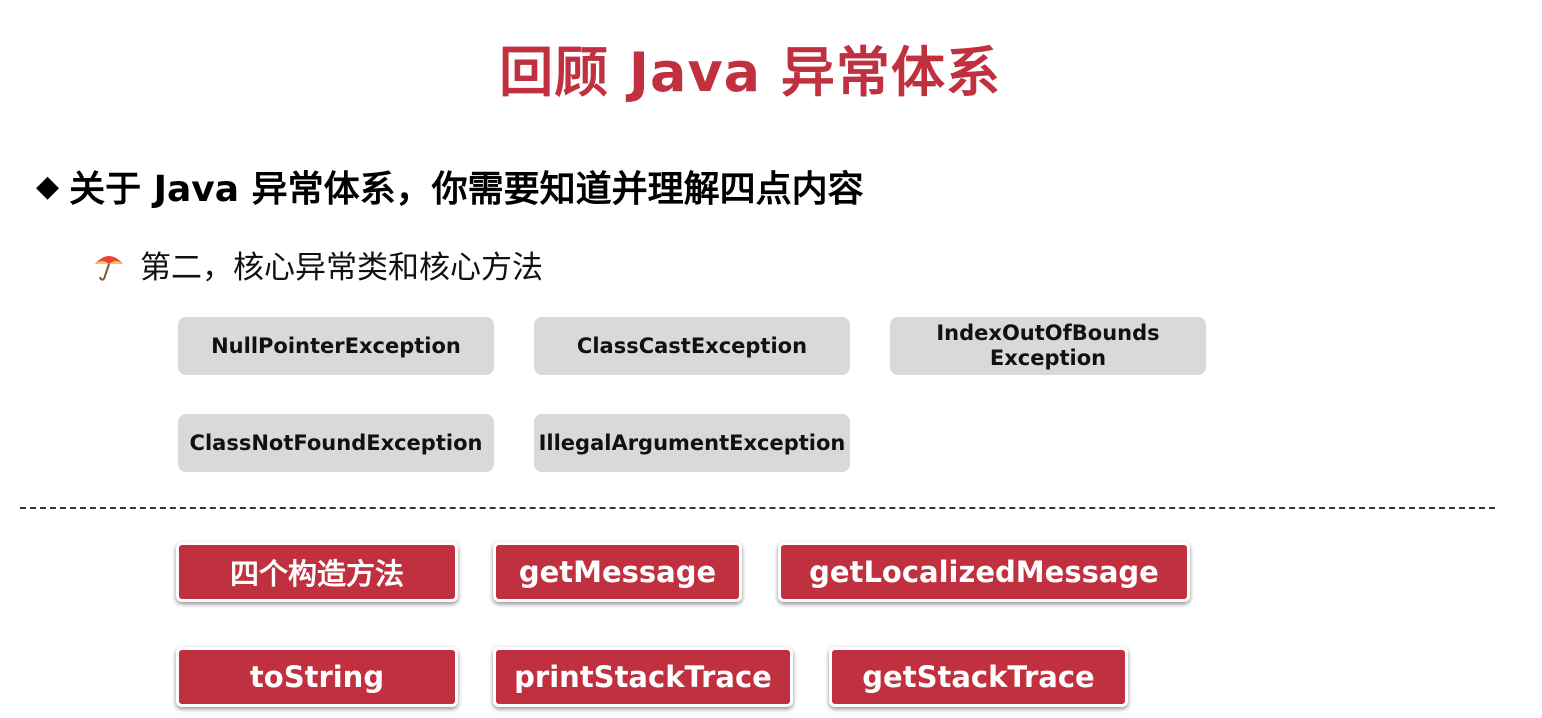  Describe the element at coordinates (317, 572) in the screenshot. I see `method-box-constructors: 四个构造方法` at that location.